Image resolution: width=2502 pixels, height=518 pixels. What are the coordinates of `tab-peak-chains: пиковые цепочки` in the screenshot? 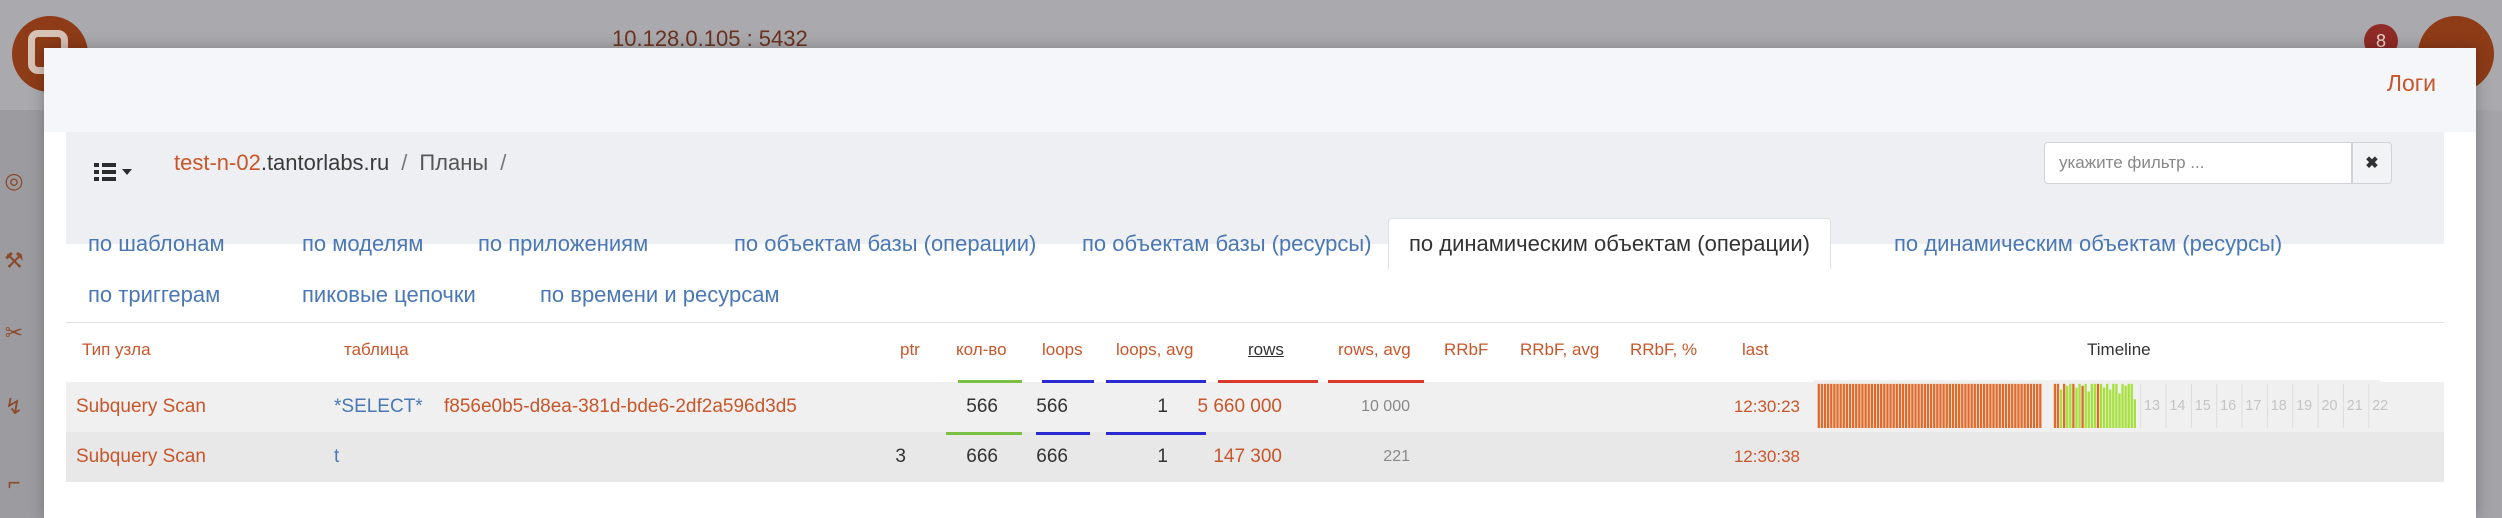 It's located at (389, 295).